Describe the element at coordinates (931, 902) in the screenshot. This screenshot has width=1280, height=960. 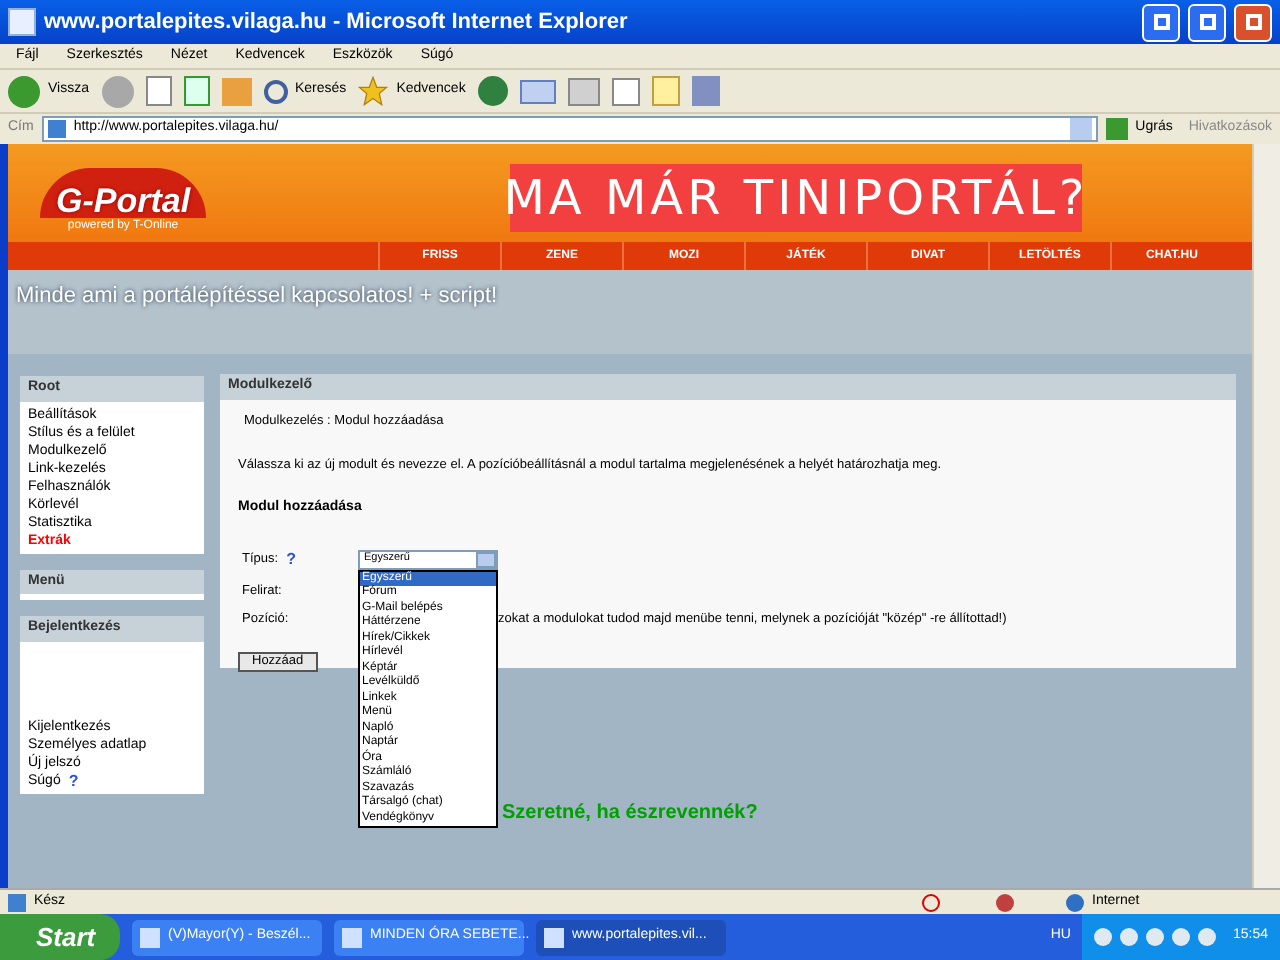
I see `blocked-icon` at that location.